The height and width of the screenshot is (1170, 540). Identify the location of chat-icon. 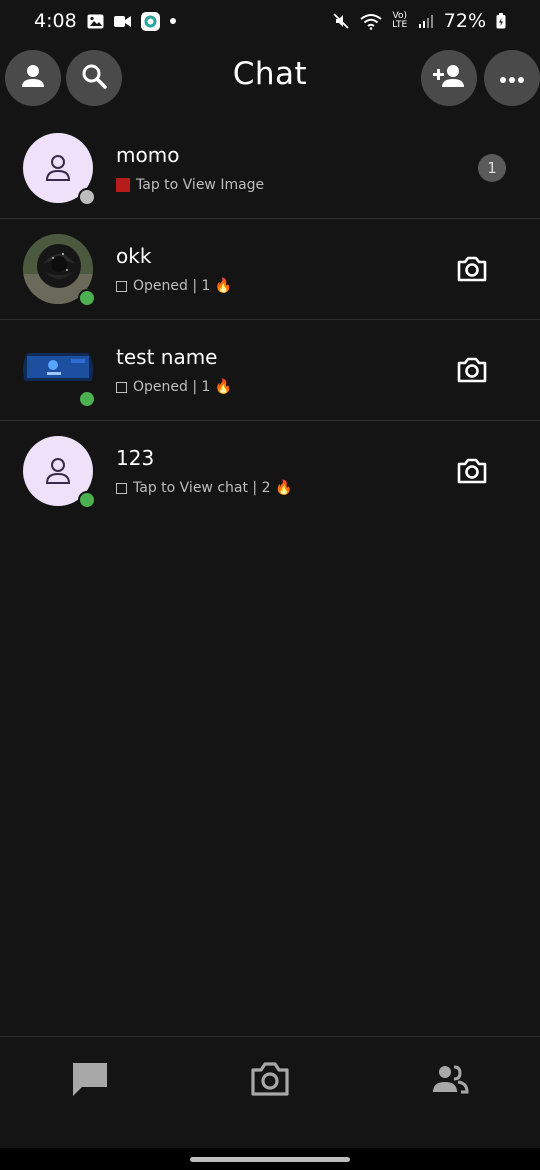
(90, 1079).